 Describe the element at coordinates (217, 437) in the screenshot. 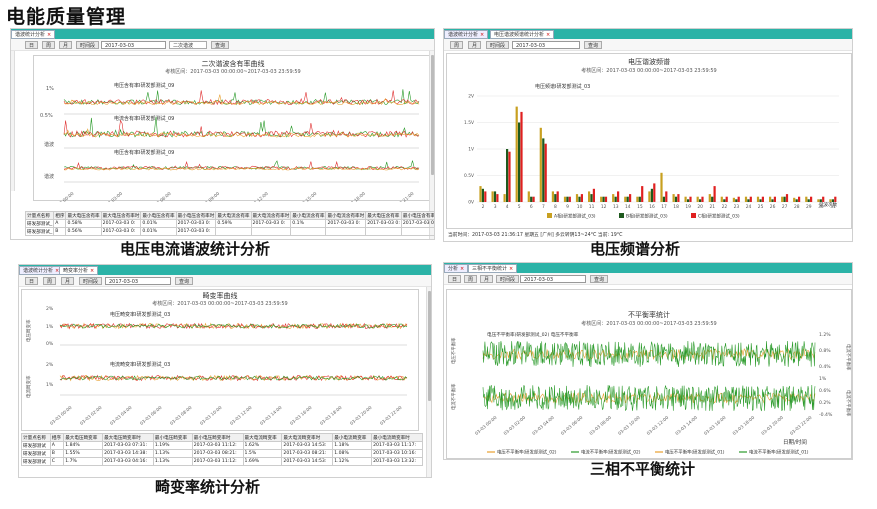

I see `table-header-cell: 最小电压畸变率时` at that location.